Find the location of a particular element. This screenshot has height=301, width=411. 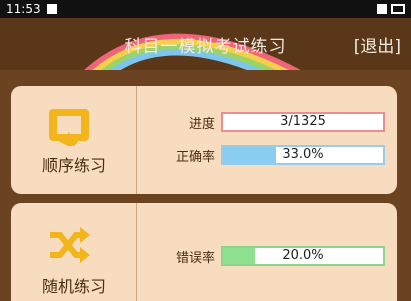

error-row: 错误率 20.0% is located at coordinates (269, 256).